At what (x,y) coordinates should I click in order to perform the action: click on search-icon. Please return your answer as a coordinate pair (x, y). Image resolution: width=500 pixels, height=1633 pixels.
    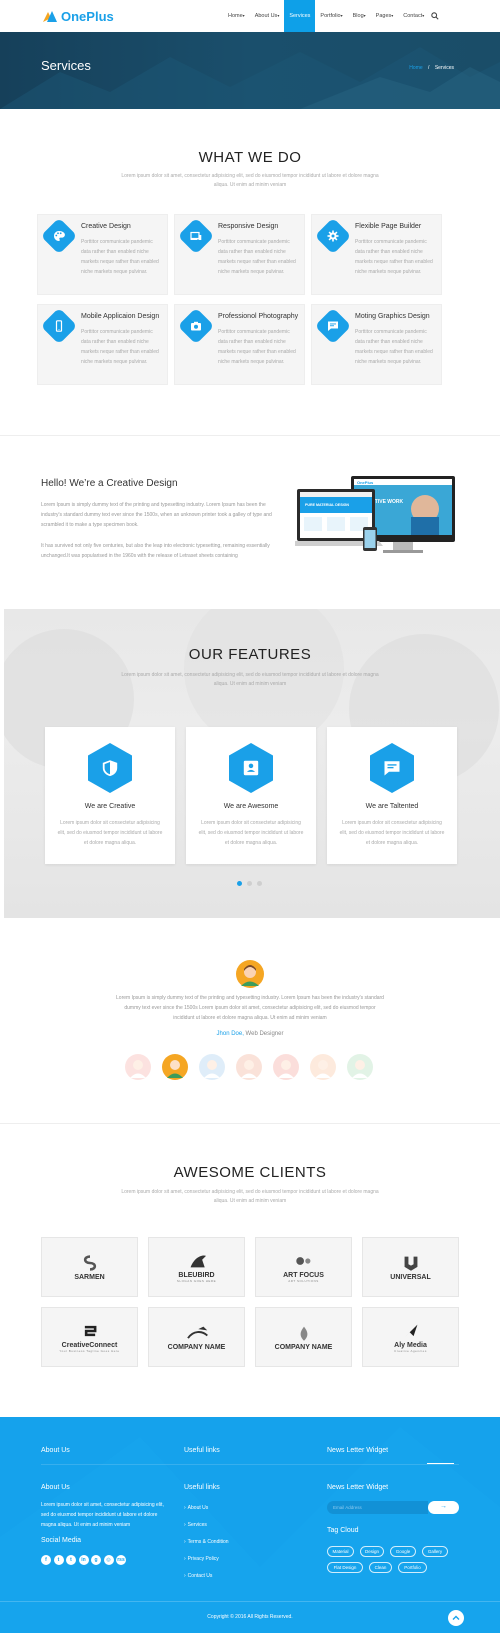
    Looking at the image, I should click on (435, 16).